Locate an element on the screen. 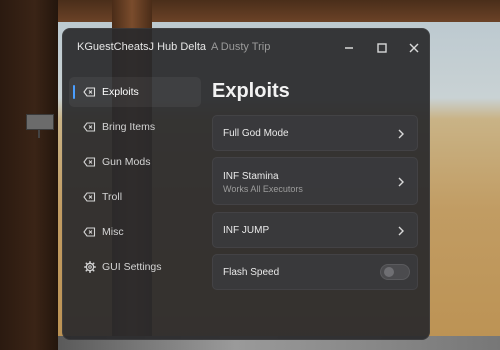  sidebar-item-label: Troll is located at coordinates (112, 197).